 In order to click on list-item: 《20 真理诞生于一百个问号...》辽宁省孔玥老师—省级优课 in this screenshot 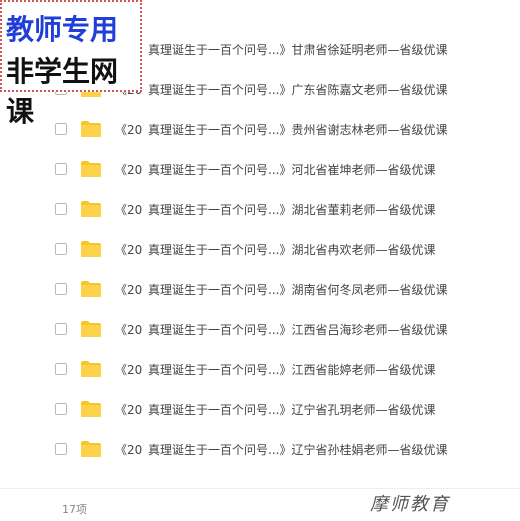, I will do `click(260, 410)`.